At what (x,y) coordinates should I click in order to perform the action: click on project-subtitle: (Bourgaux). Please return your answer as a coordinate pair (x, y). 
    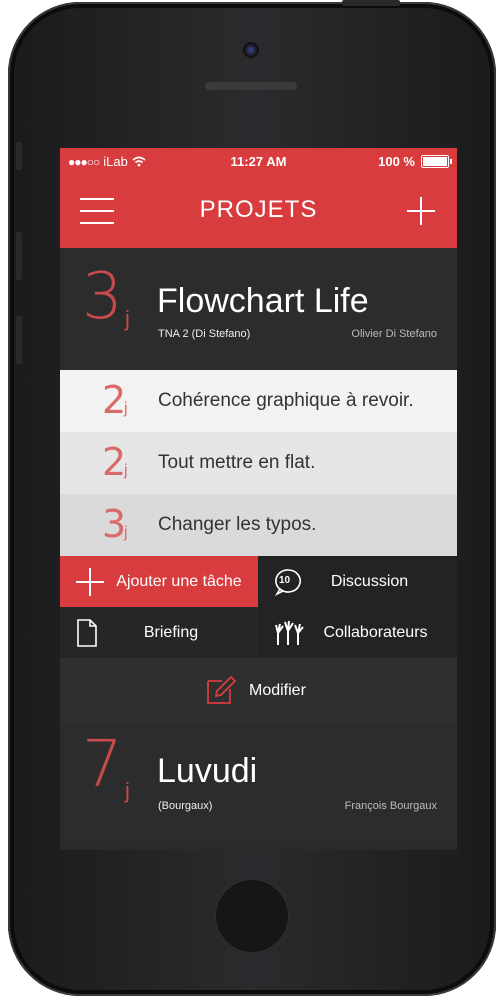
    Looking at the image, I should click on (185, 806).